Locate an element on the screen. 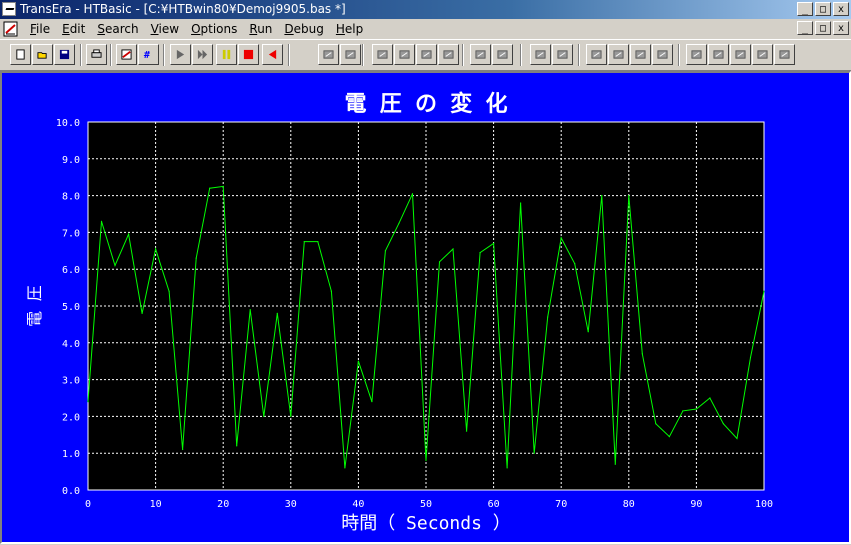  x-tick-label: 50 is located at coordinates (426, 504).